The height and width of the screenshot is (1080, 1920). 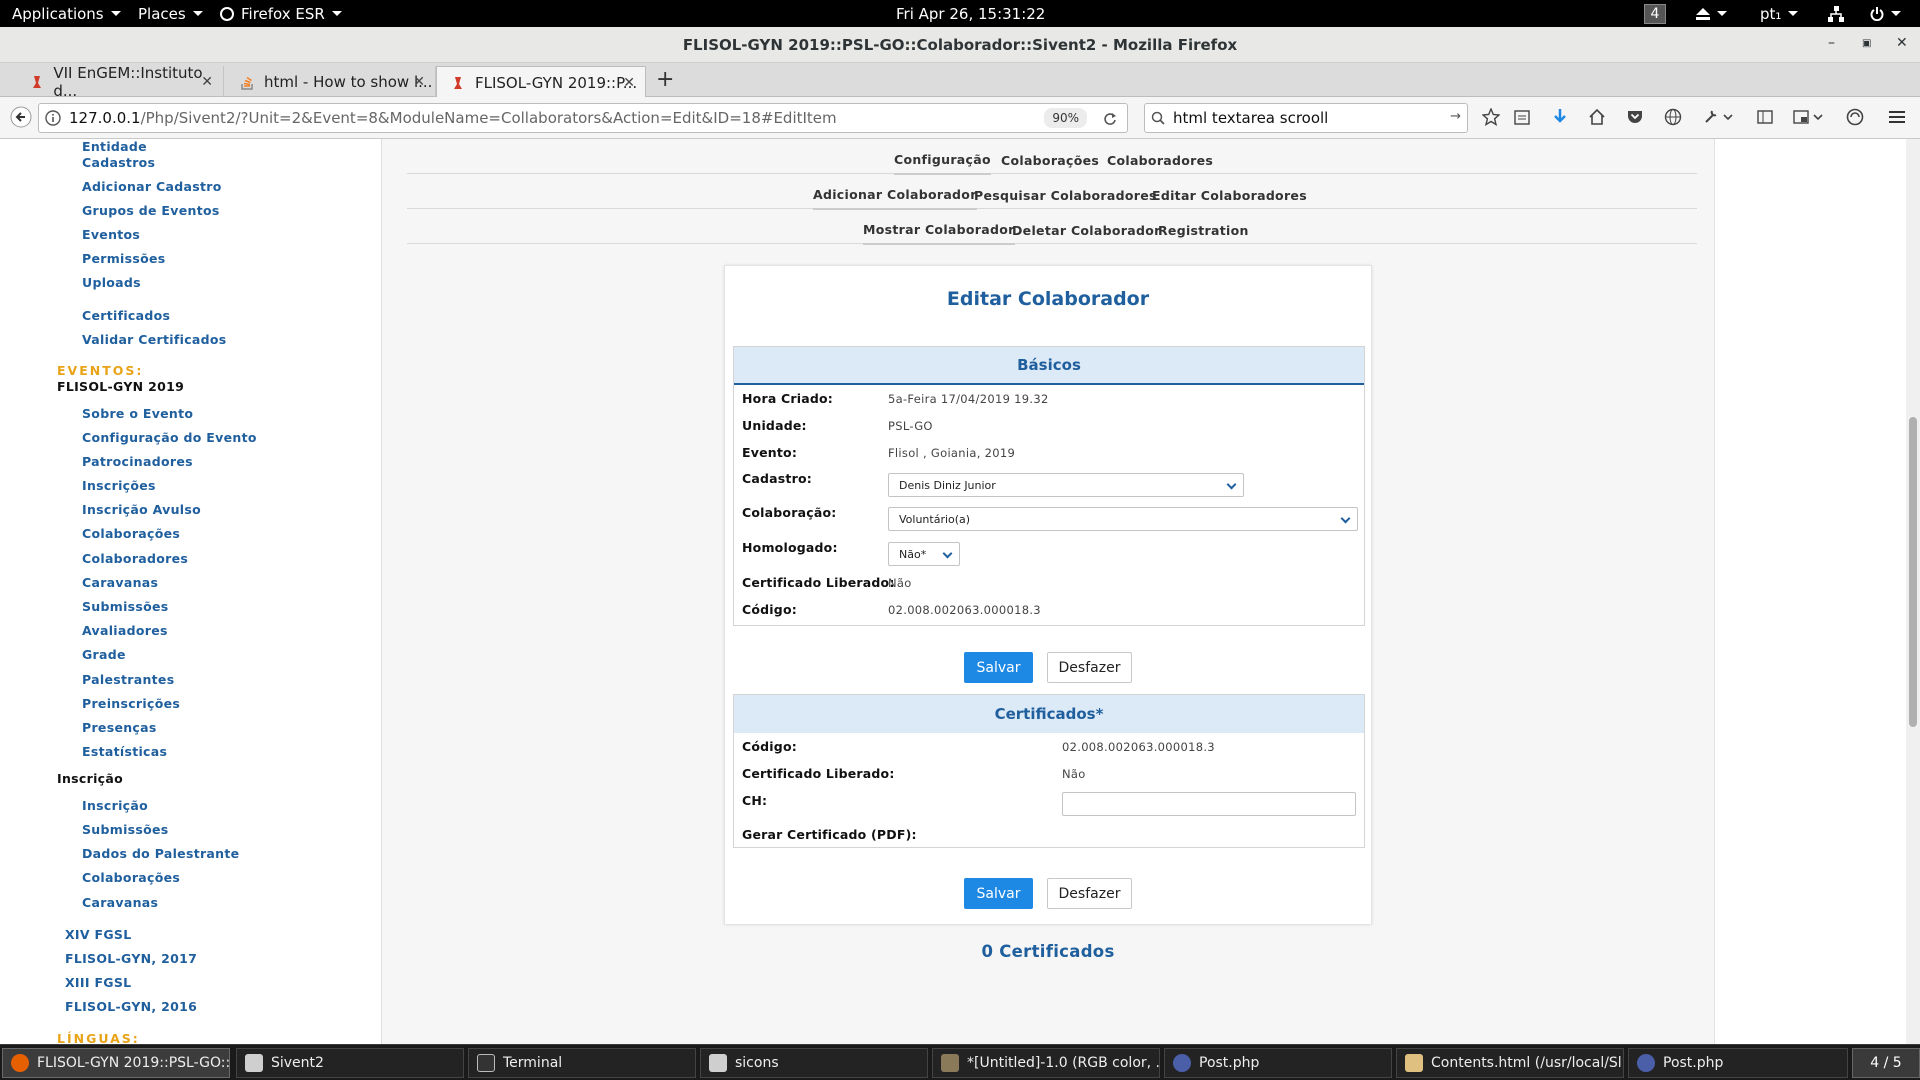 What do you see at coordinates (970, 13) in the screenshot?
I see `clock: Fri Apr 26, 15:31:22` at bounding box center [970, 13].